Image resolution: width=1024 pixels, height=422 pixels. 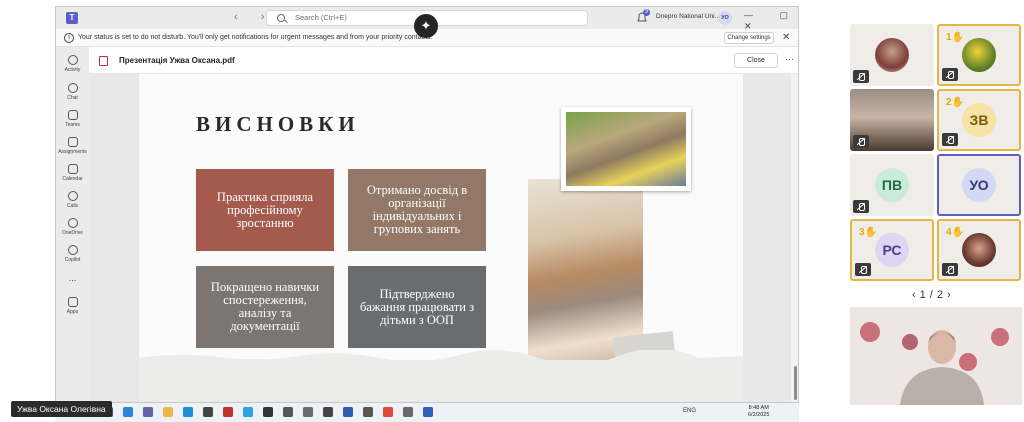 I want to click on hand-order: 2, so click(x=949, y=102).